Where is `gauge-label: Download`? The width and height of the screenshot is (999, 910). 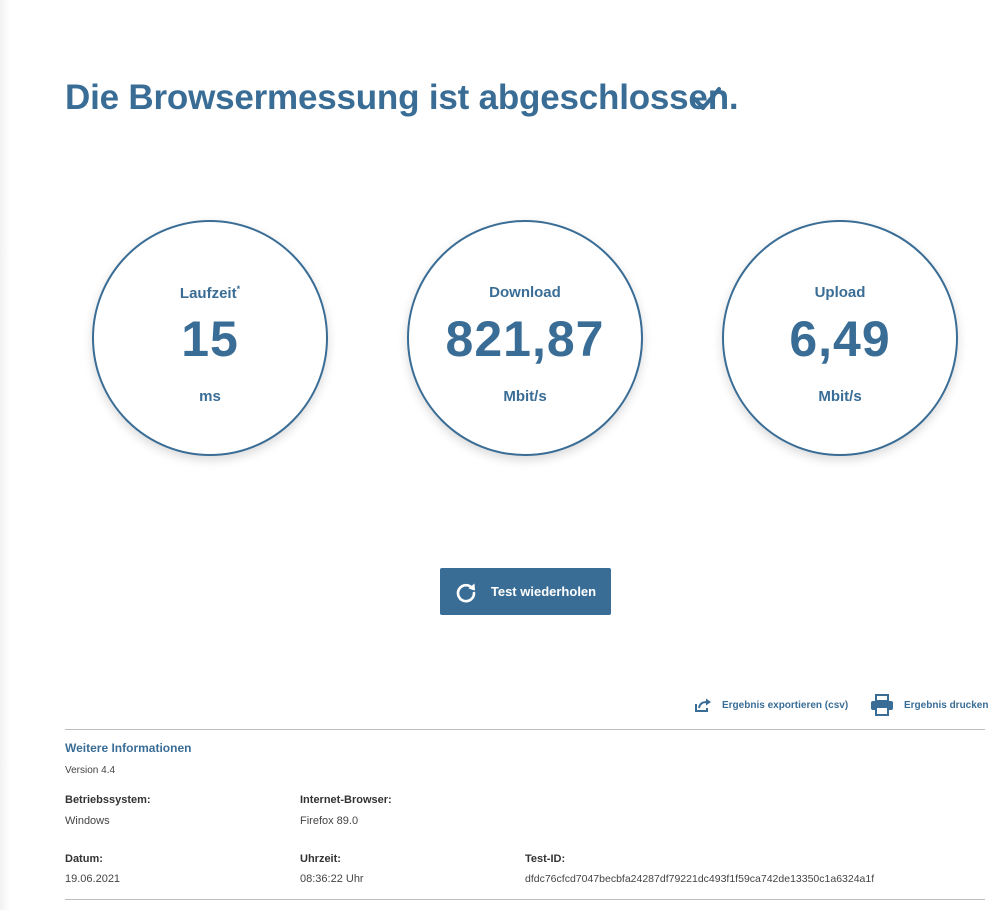
gauge-label: Download is located at coordinates (525, 292).